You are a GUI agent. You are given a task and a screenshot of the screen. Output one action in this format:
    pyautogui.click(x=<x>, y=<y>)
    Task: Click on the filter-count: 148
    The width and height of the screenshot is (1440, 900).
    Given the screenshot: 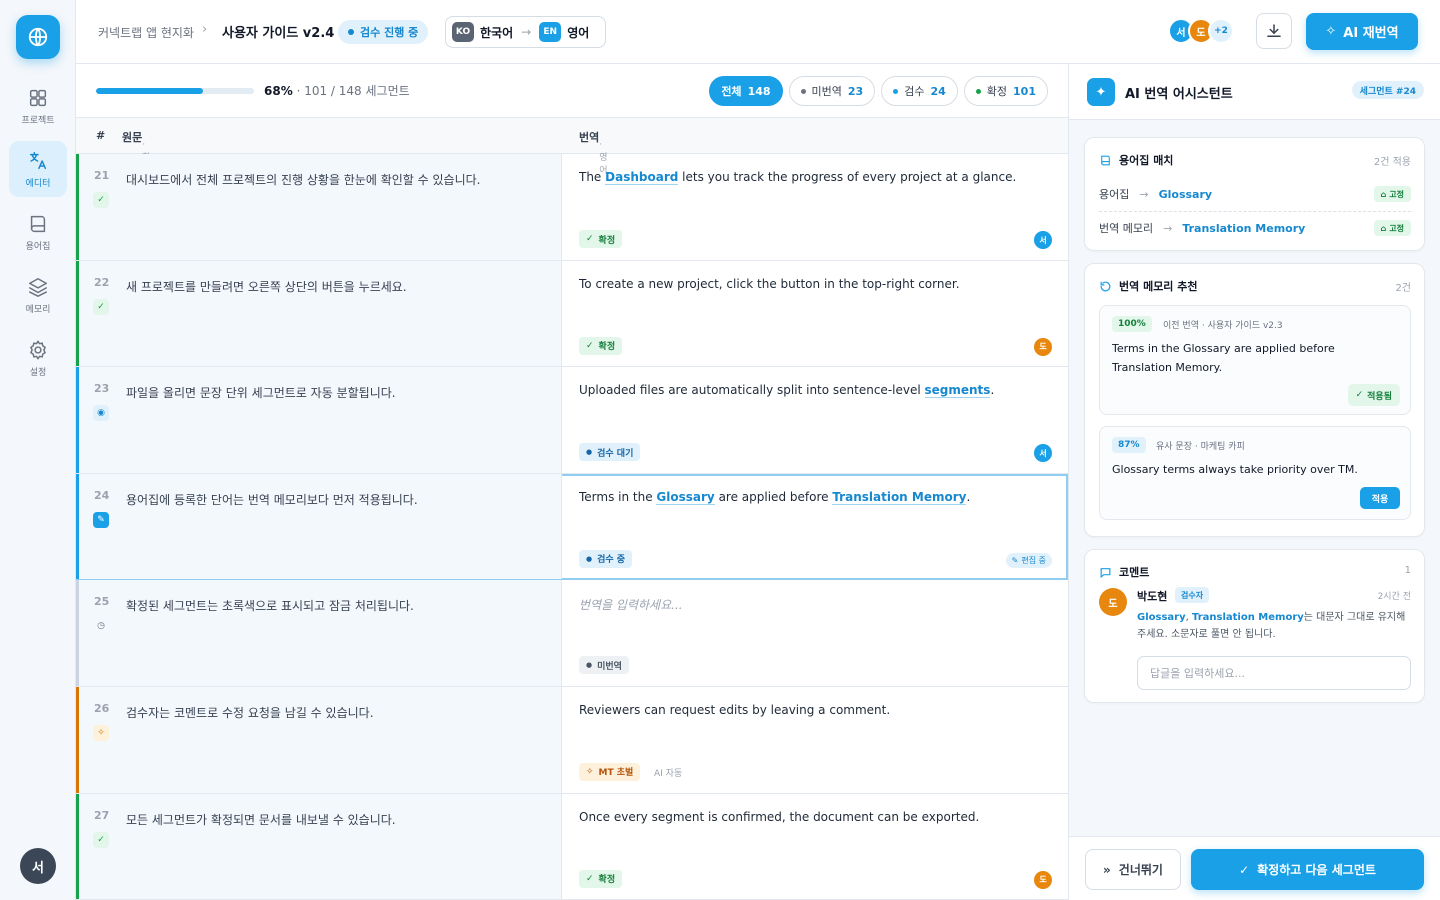 What is the action you would take?
    pyautogui.click(x=759, y=91)
    